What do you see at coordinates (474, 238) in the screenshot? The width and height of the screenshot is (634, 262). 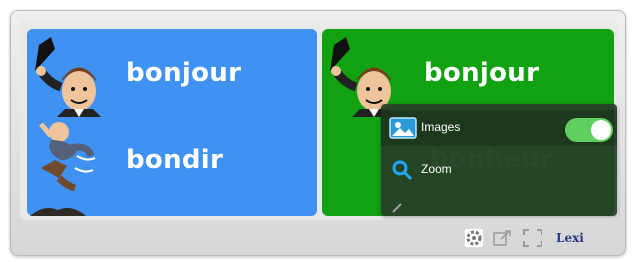 I see `gear-icon` at bounding box center [474, 238].